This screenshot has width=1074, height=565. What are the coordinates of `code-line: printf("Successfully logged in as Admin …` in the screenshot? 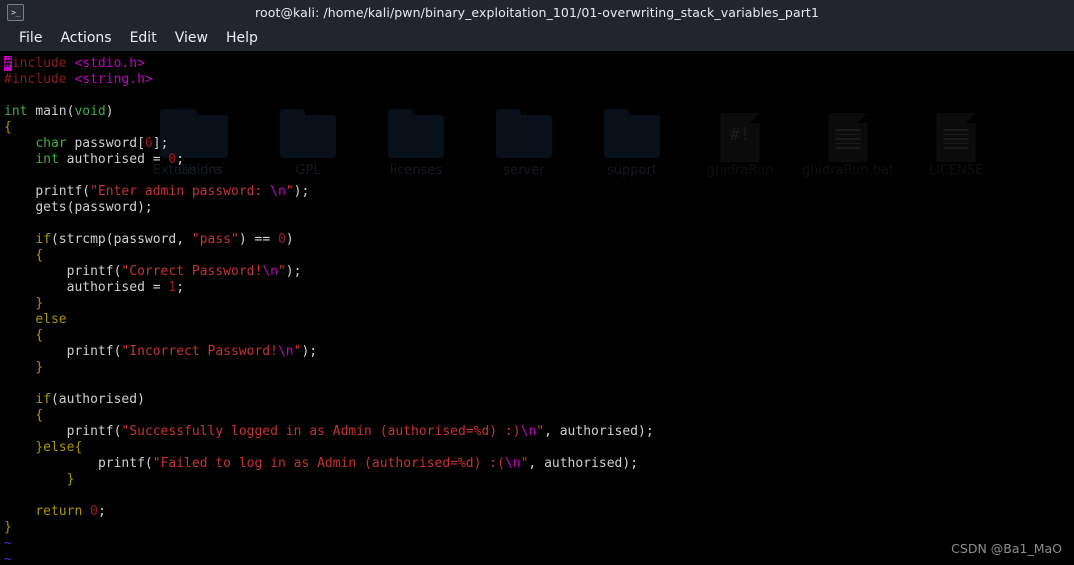 It's located at (360, 431).